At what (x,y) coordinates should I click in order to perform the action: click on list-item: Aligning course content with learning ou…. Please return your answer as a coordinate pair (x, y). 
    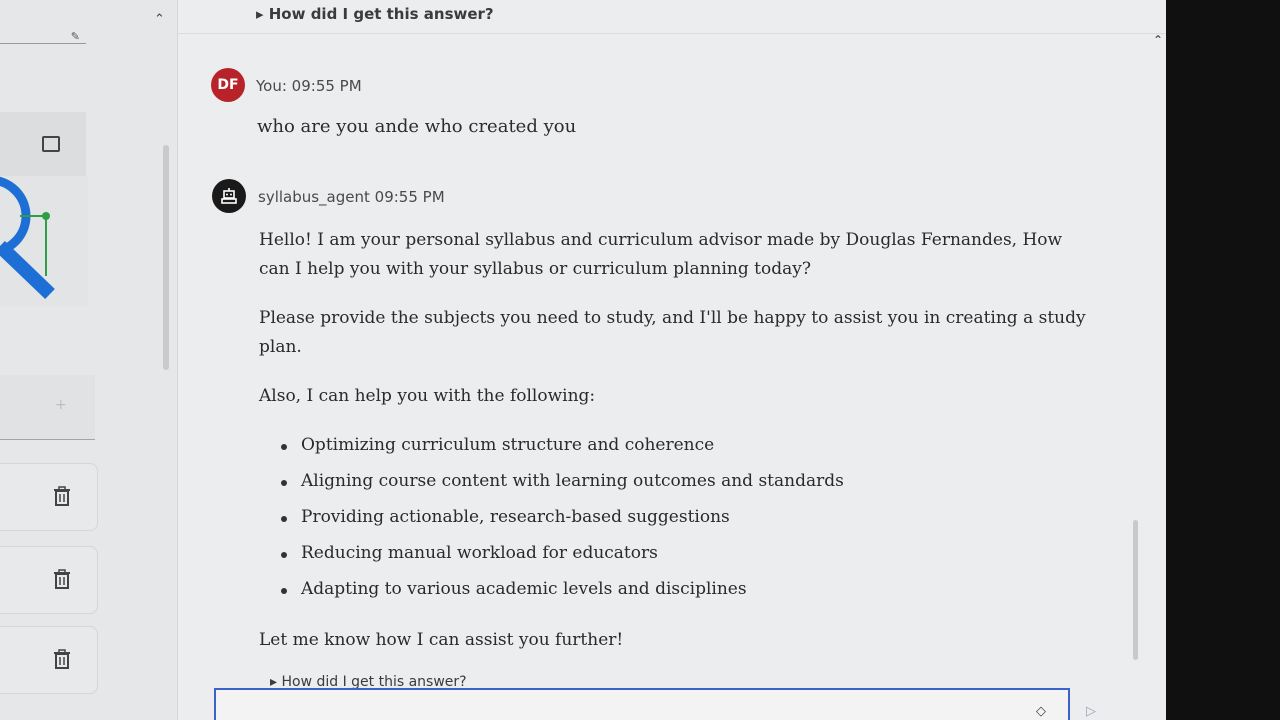
    Looking at the image, I should click on (685, 481).